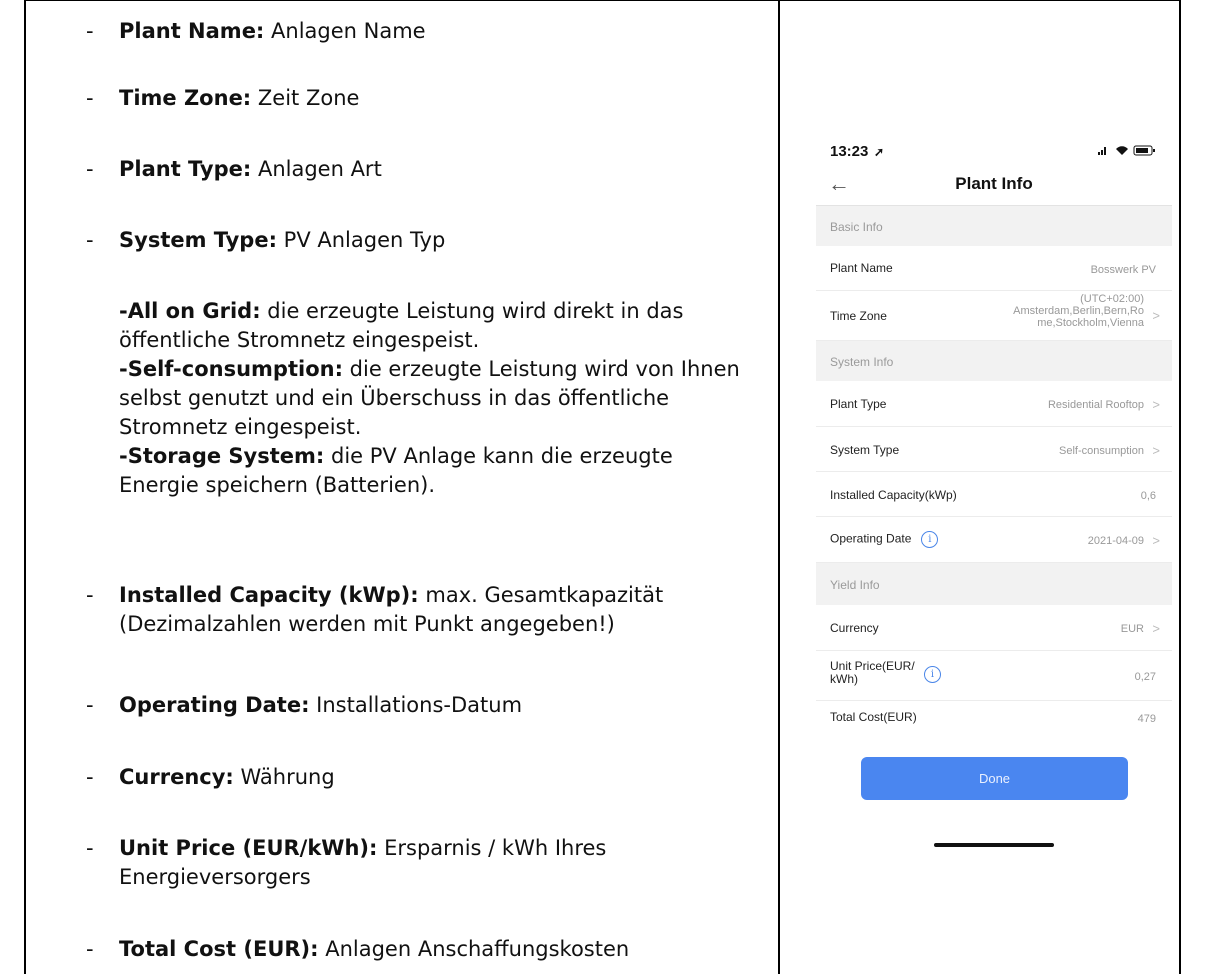 This screenshot has width=1211, height=974. I want to click on row-label: Currency, so click(854, 628).